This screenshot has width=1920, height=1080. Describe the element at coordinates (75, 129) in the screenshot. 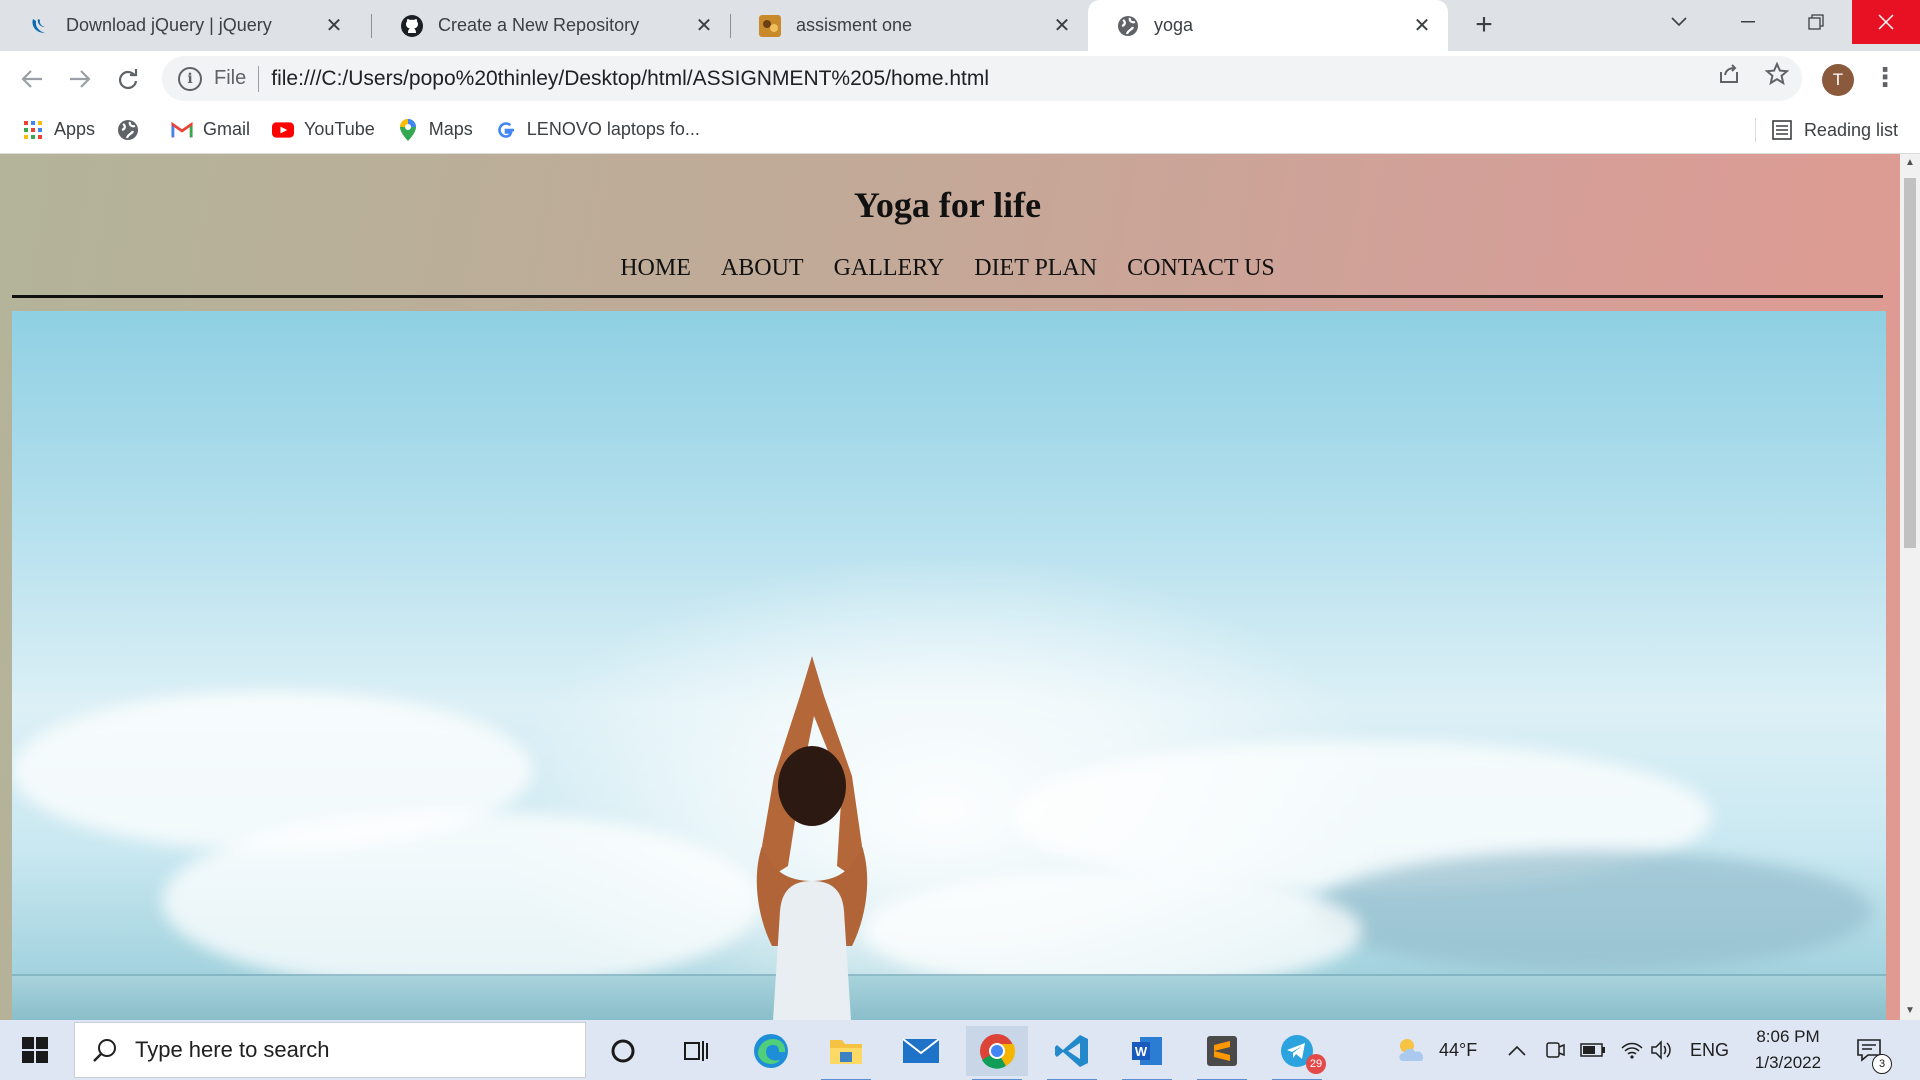

I see `bookmark-label: Apps` at that location.